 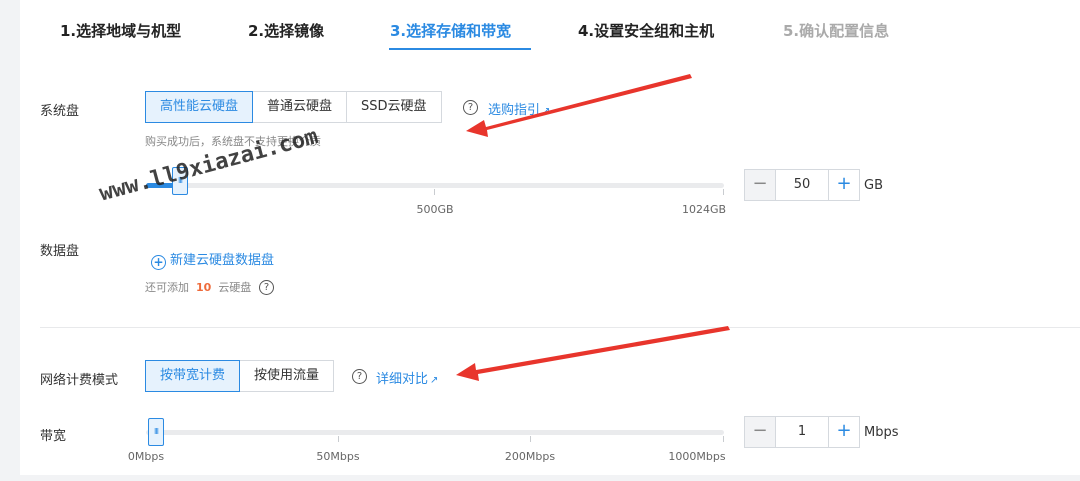 What do you see at coordinates (193, 376) in the screenshot?
I see `billing-by-bandwidth: 按带宽计费` at bounding box center [193, 376].